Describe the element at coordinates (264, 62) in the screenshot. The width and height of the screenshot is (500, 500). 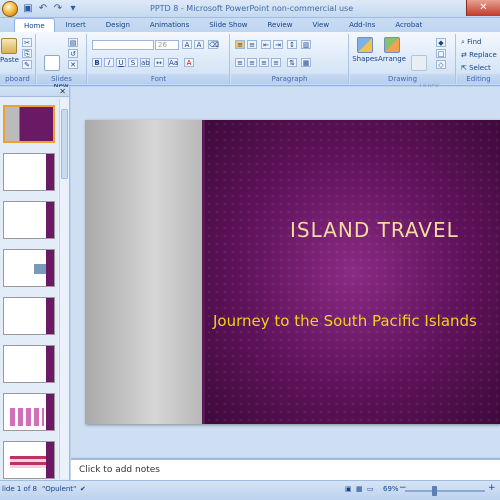
I see `align-right-icon: ≡` at that location.